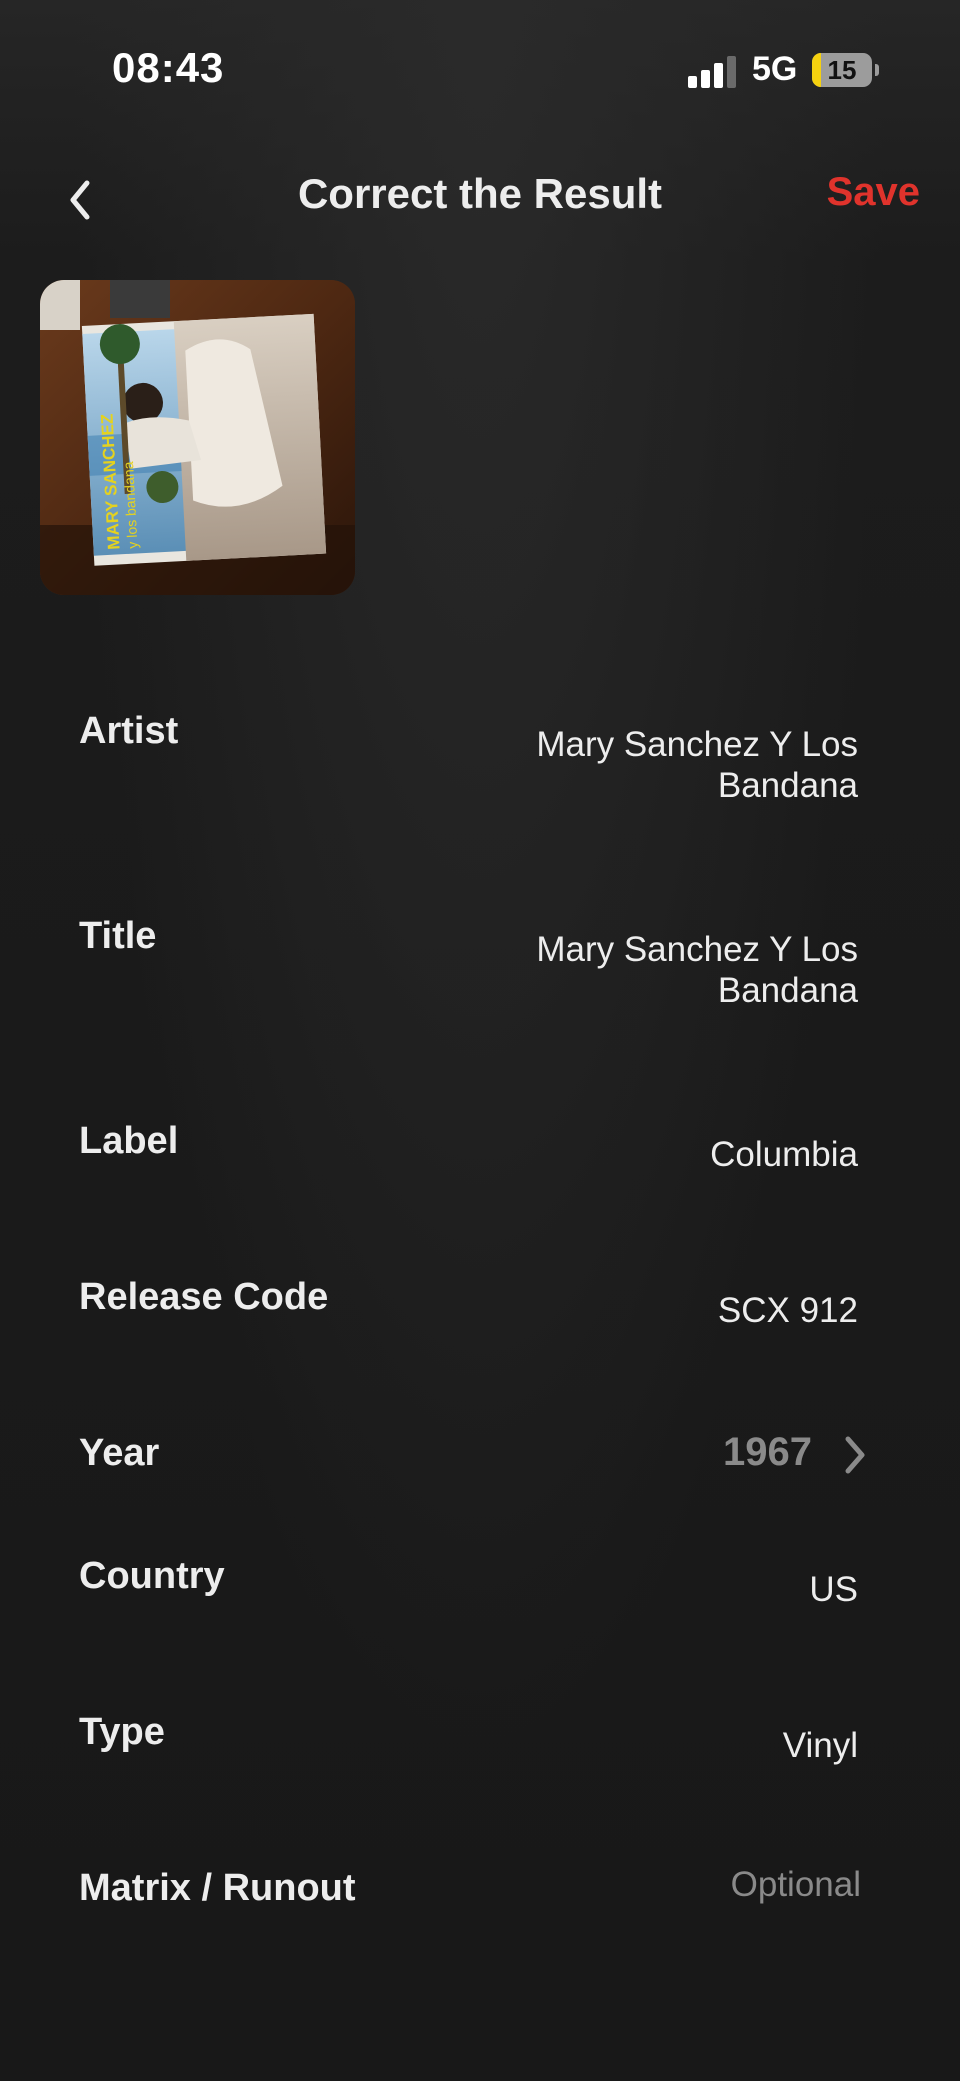 This screenshot has height=2081, width=960. I want to click on country-value: US, so click(648, 1589).